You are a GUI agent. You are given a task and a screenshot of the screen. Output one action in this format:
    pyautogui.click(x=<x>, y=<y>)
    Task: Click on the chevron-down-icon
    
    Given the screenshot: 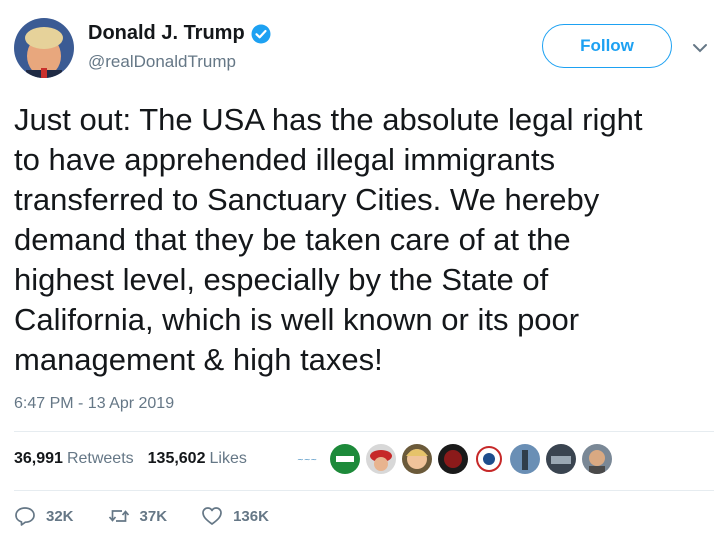 What is the action you would take?
    pyautogui.click(x=700, y=48)
    